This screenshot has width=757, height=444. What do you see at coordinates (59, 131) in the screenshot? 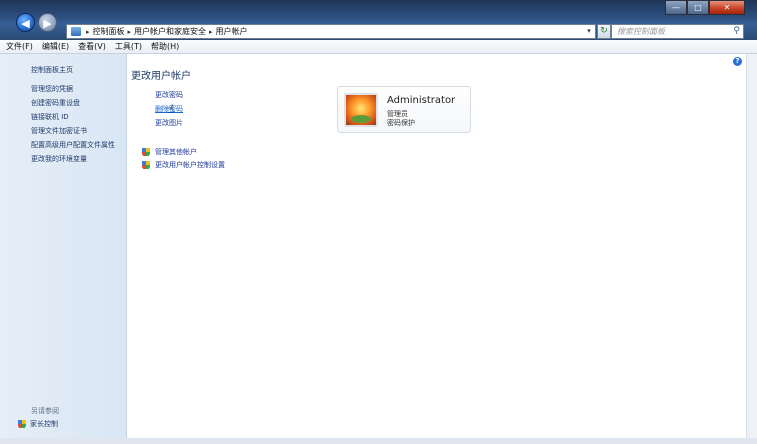
I see `sidebar-link-encryption-cert: 管理文件加密证书` at bounding box center [59, 131].